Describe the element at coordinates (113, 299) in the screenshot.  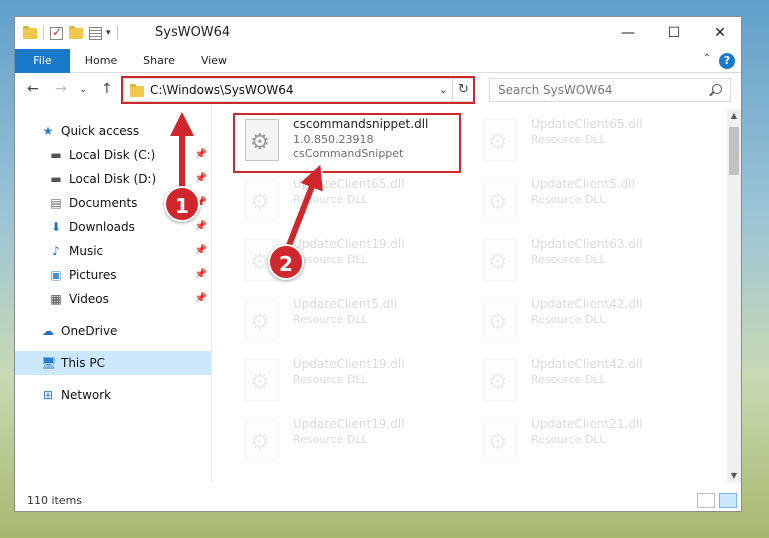
I see `sidebar-item-videos: ▦ Videos 📌` at that location.